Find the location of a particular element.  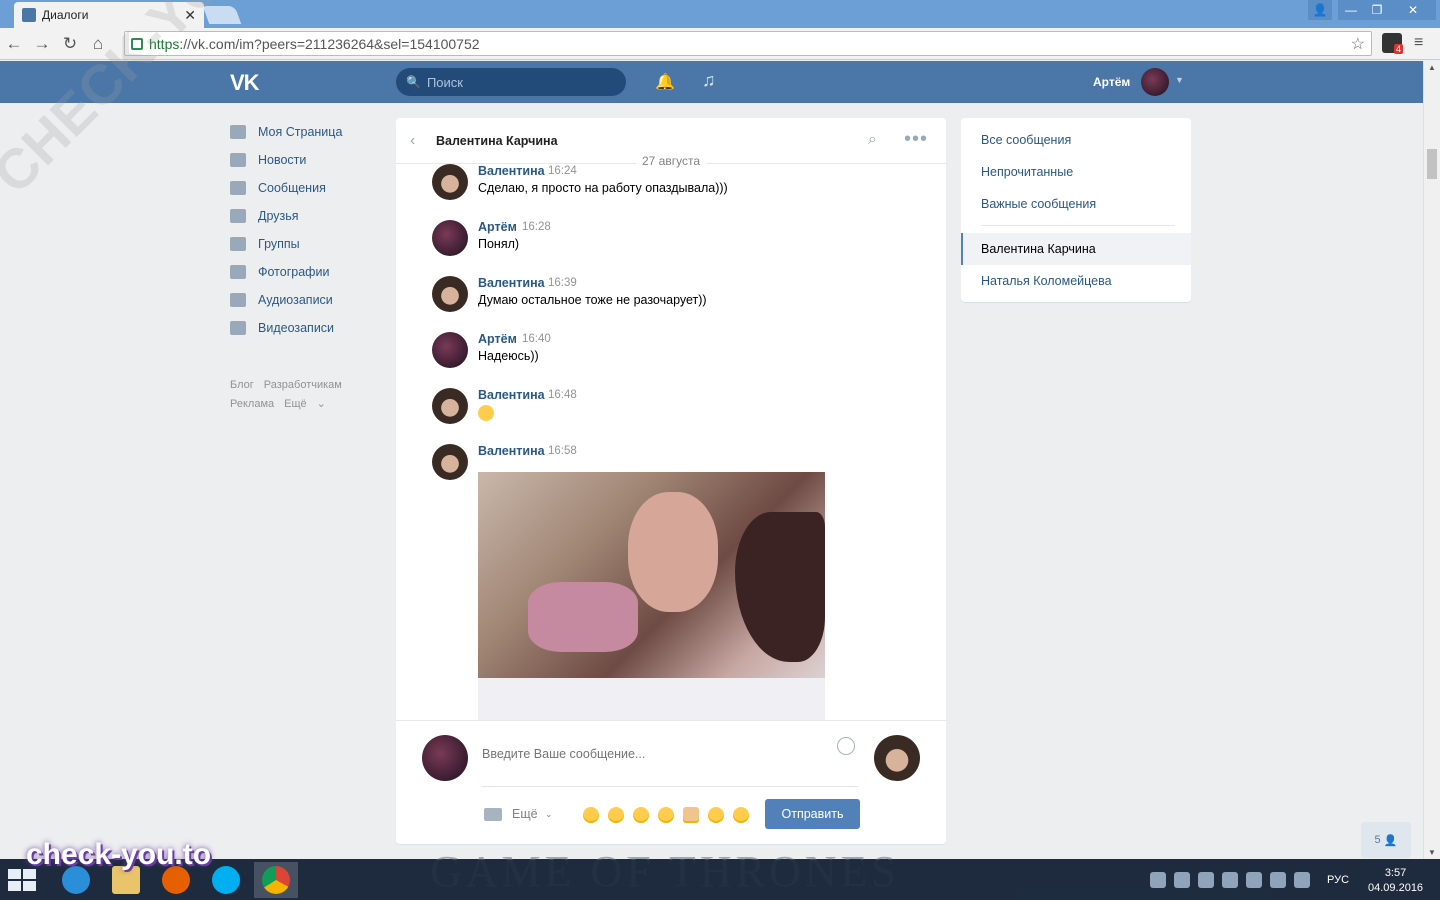

message-time: 16:39 is located at coordinates (562, 283).